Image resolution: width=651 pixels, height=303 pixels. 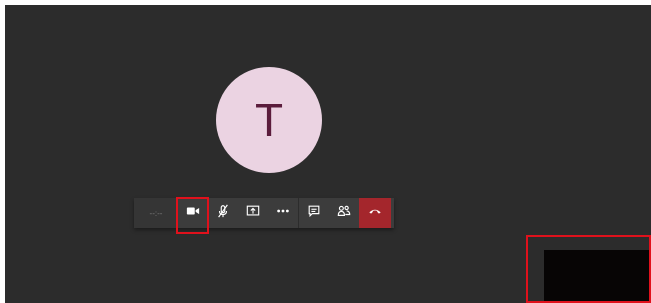 I want to click on more-actions-button, so click(x=283, y=213).